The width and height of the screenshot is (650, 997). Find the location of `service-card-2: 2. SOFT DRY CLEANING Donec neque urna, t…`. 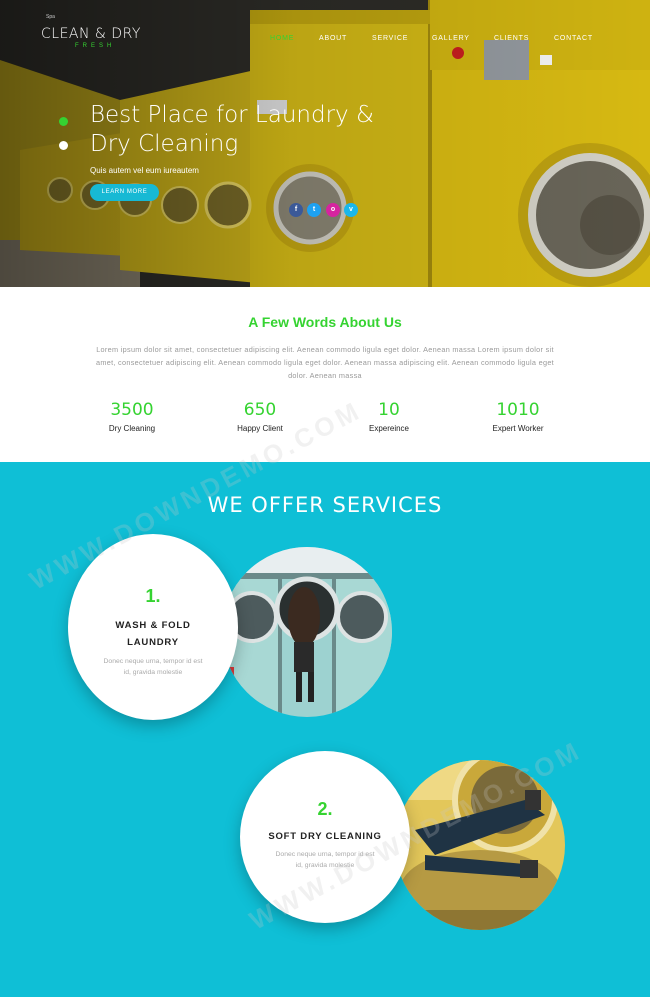

service-card-2: 2. SOFT DRY CLEANING Donec neque urna, t… is located at coordinates (325, 837).